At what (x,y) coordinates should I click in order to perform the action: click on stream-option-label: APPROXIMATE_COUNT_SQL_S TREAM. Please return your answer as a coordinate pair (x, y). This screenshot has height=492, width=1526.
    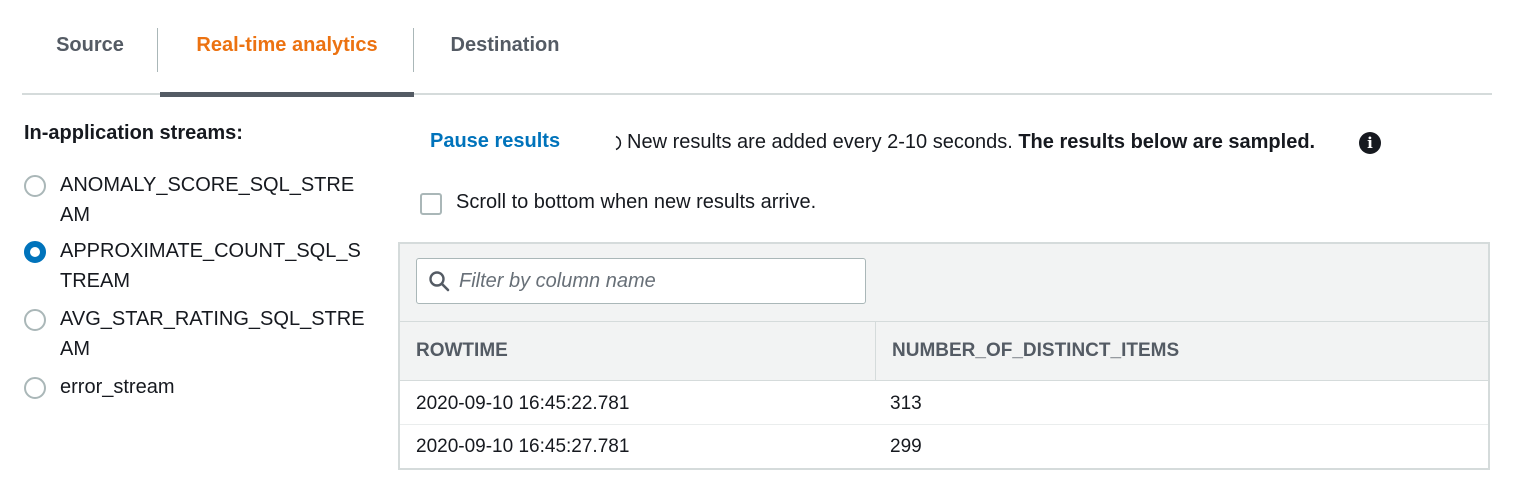
    Looking at the image, I should click on (210, 266).